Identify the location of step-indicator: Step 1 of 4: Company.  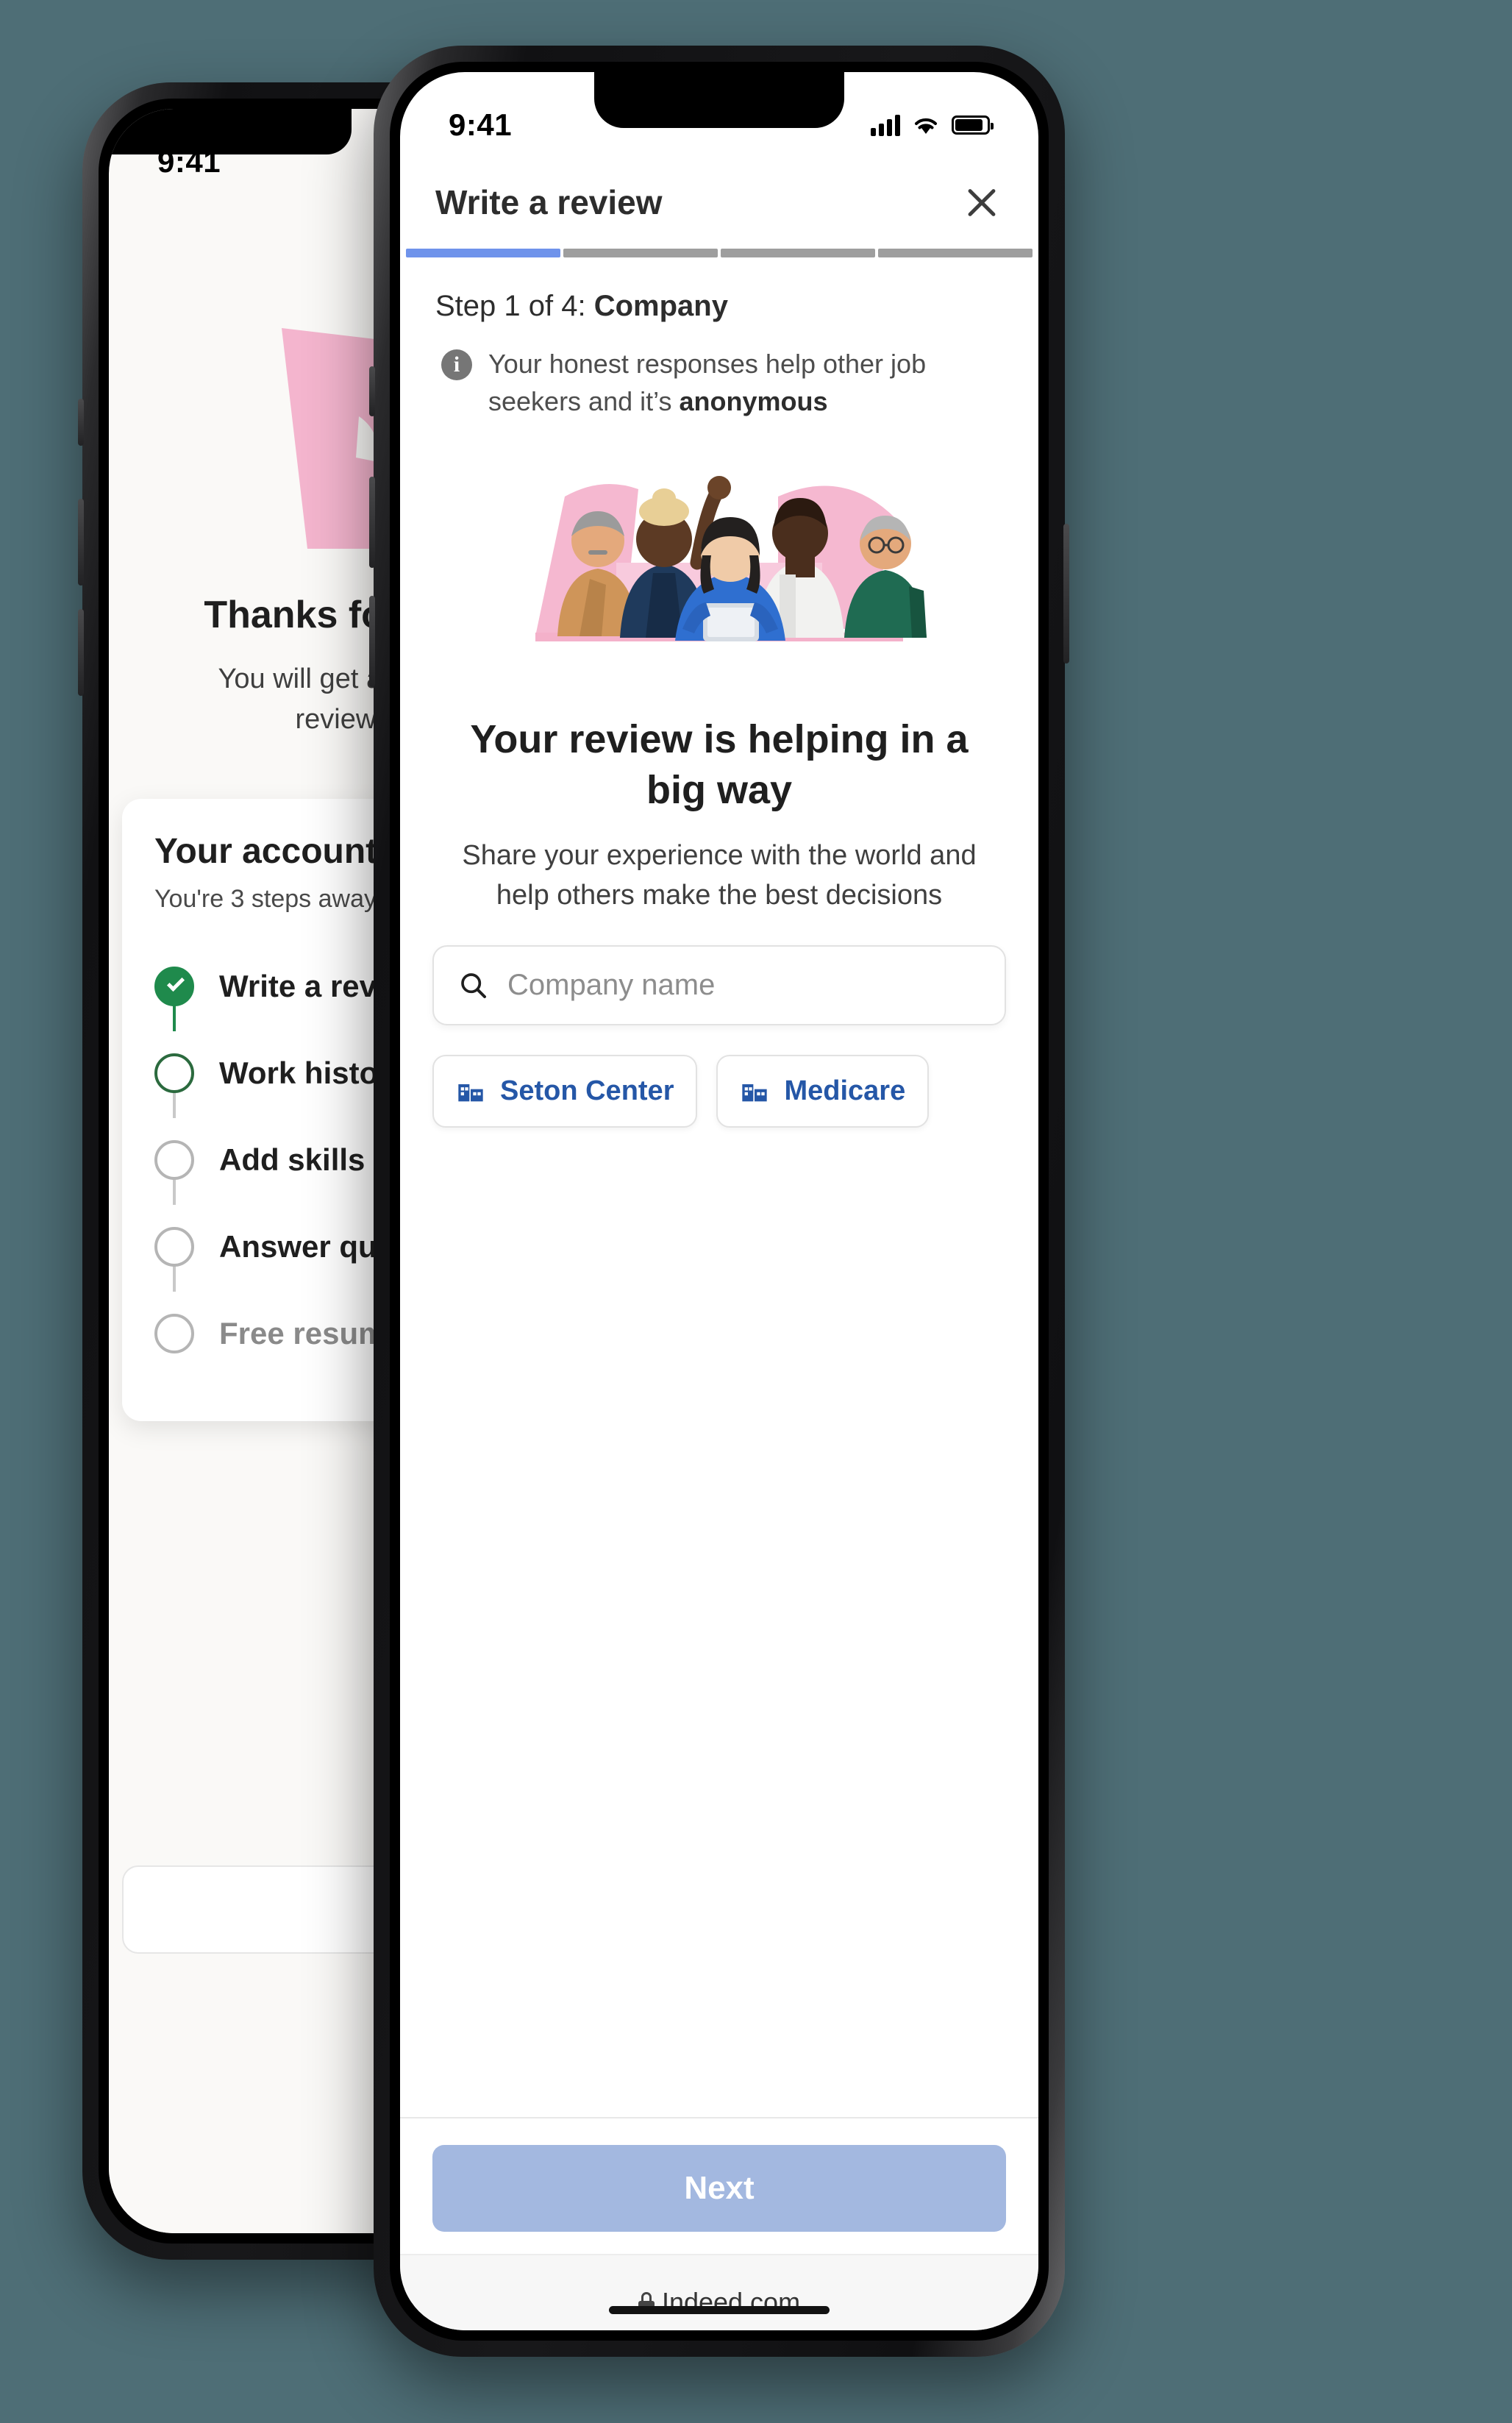
(719, 290).